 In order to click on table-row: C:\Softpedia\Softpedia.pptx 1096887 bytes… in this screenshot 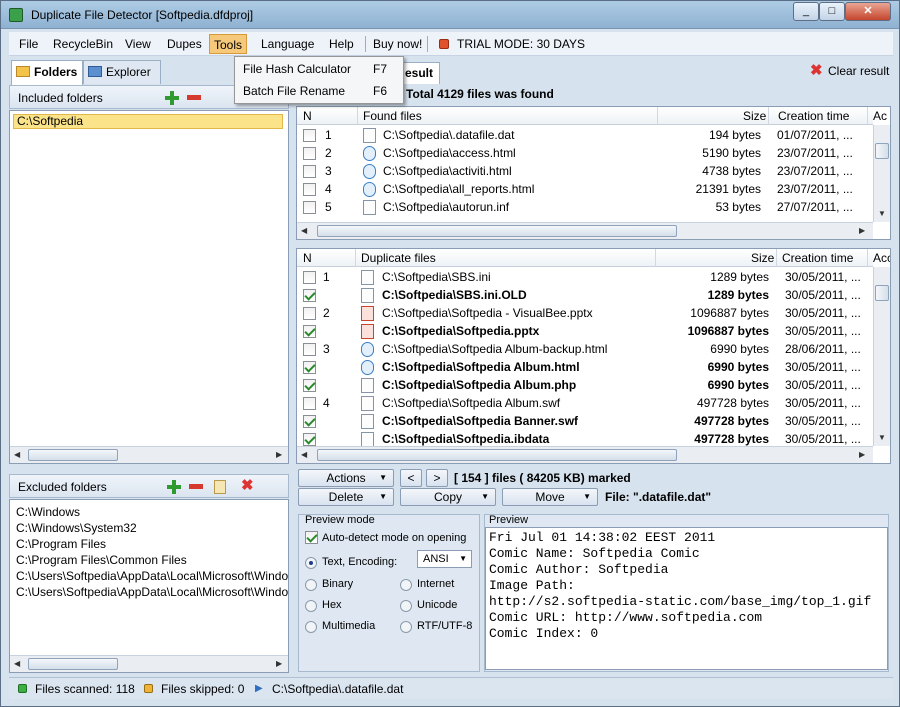, I will do `click(585, 331)`.